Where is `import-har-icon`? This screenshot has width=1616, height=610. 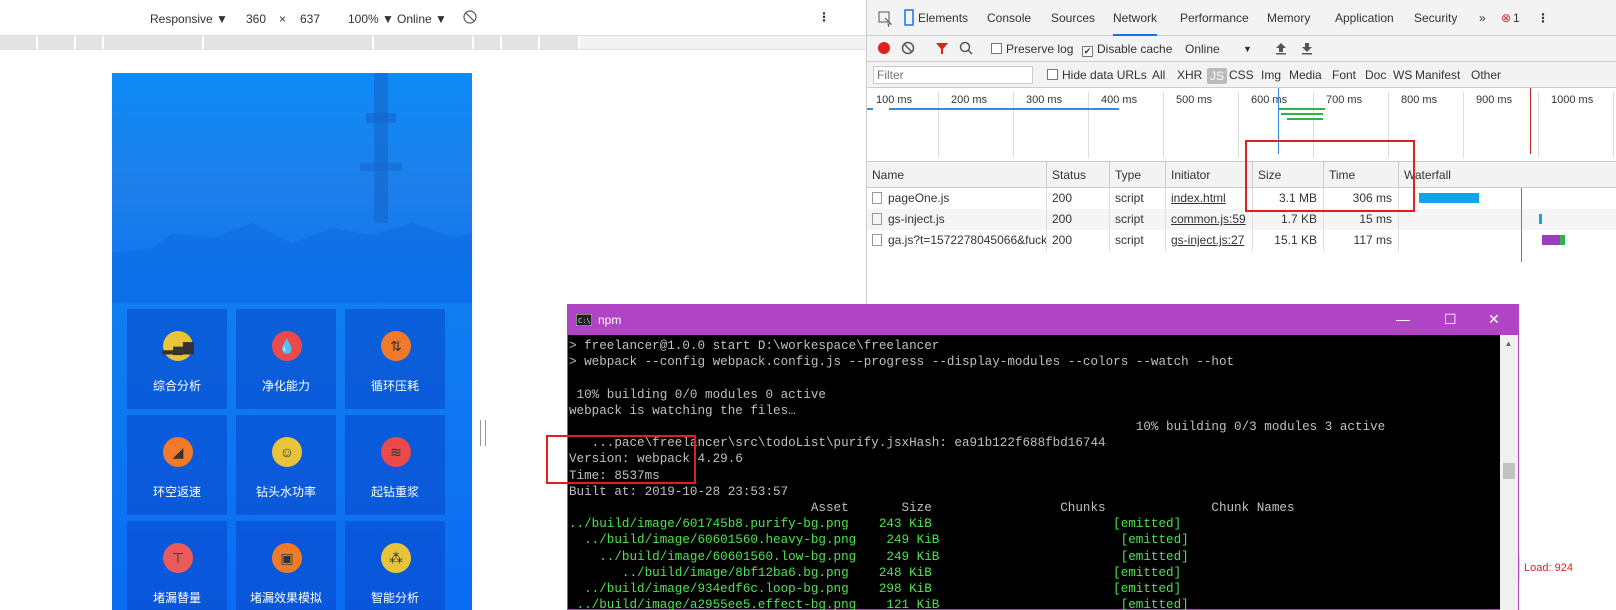 import-har-icon is located at coordinates (1281, 49).